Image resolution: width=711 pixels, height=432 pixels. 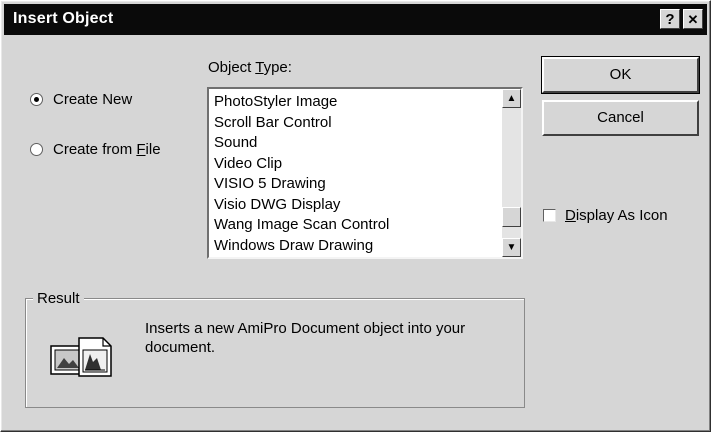 What do you see at coordinates (356, 205) in the screenshot?
I see `list-item: Visio DWG Display` at bounding box center [356, 205].